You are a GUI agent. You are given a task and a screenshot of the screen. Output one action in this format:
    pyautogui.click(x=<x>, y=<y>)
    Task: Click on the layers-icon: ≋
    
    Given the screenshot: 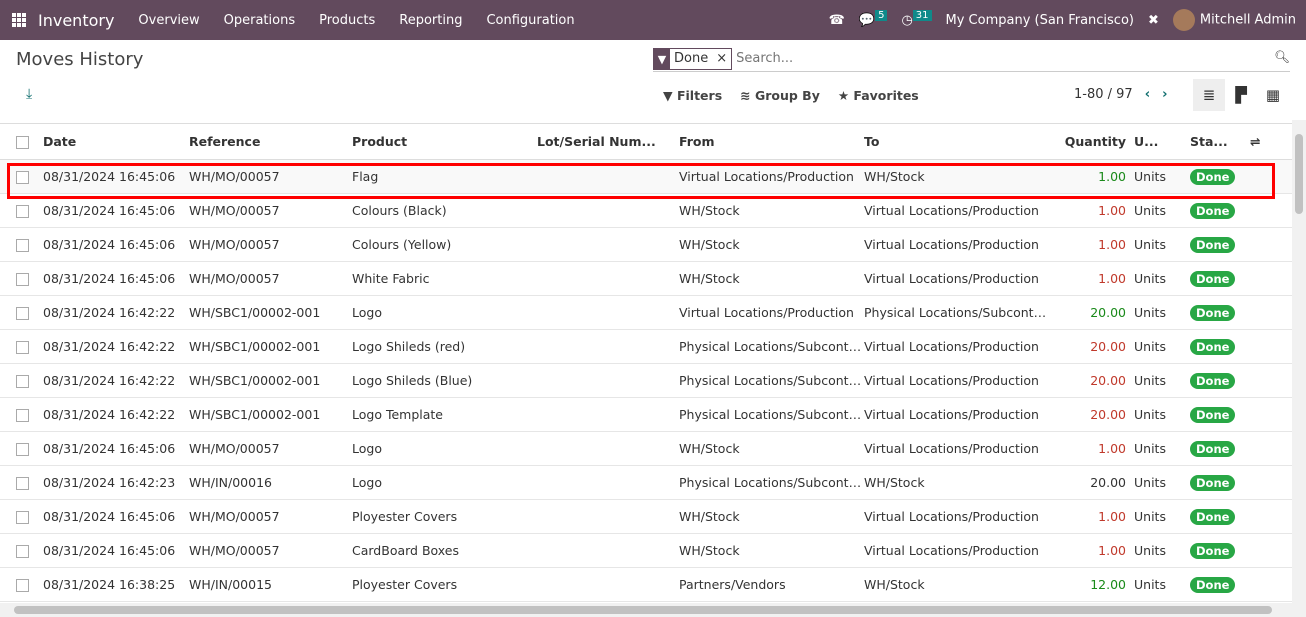 What is the action you would take?
    pyautogui.click(x=747, y=95)
    